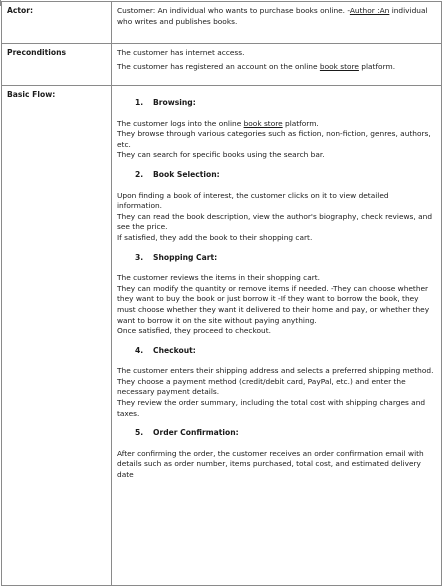 The height and width of the screenshot is (586, 444). I want to click on step-5-title: Order Confirmation:, so click(196, 433).